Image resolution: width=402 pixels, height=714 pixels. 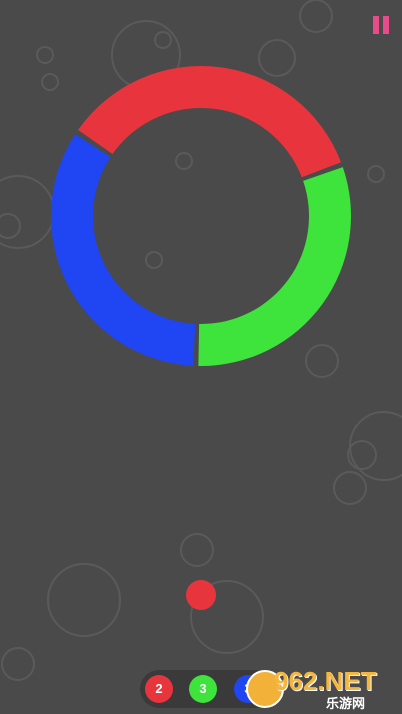 I want to click on ring-segment-red, so click(x=210, y=121).